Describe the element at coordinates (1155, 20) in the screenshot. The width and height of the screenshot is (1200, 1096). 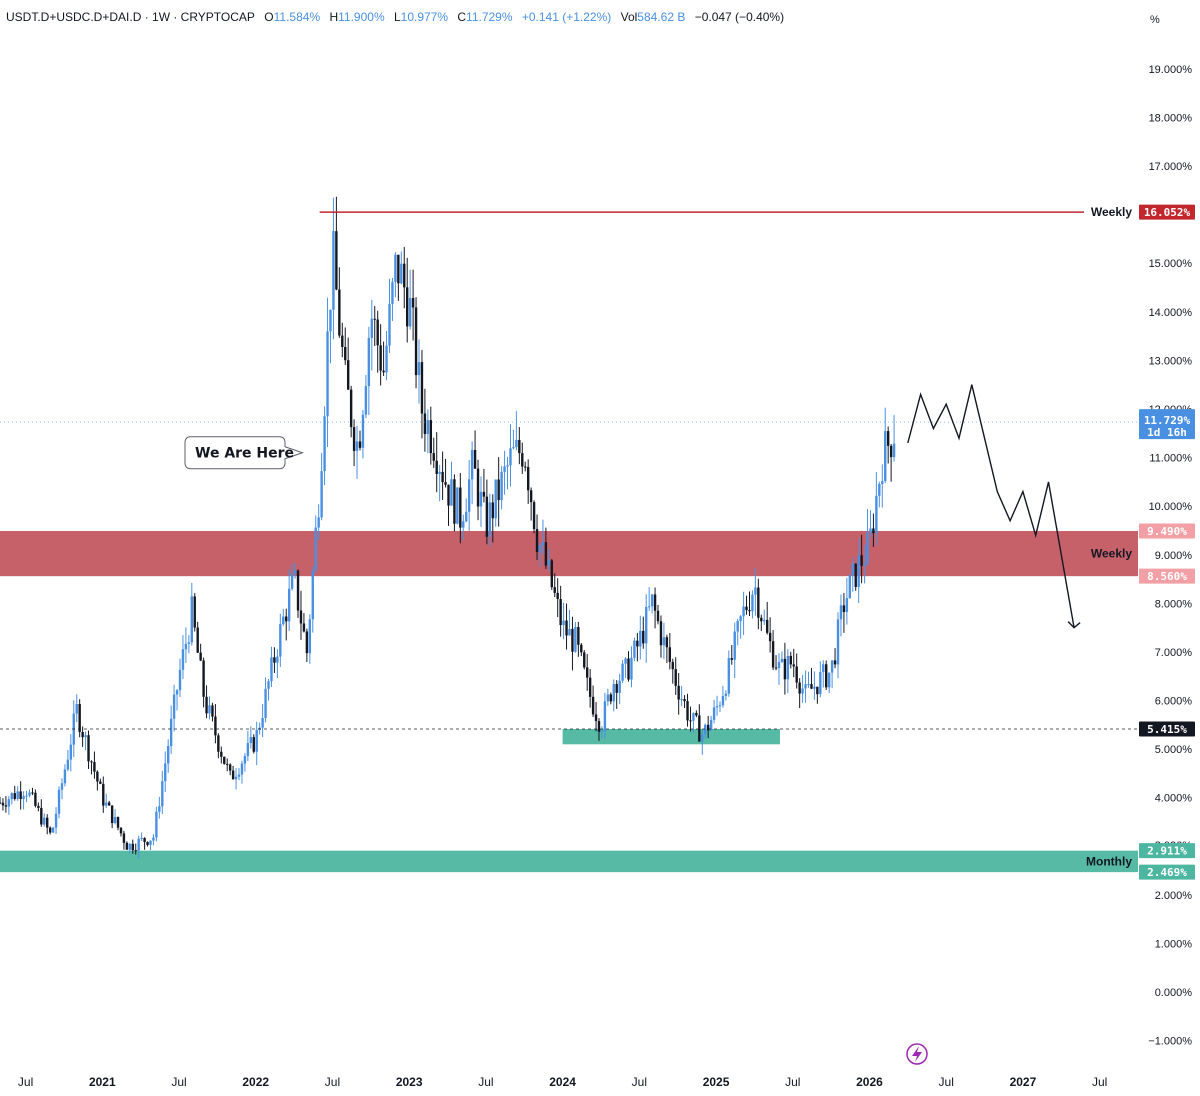
I see `axis-unit-icon: %` at that location.